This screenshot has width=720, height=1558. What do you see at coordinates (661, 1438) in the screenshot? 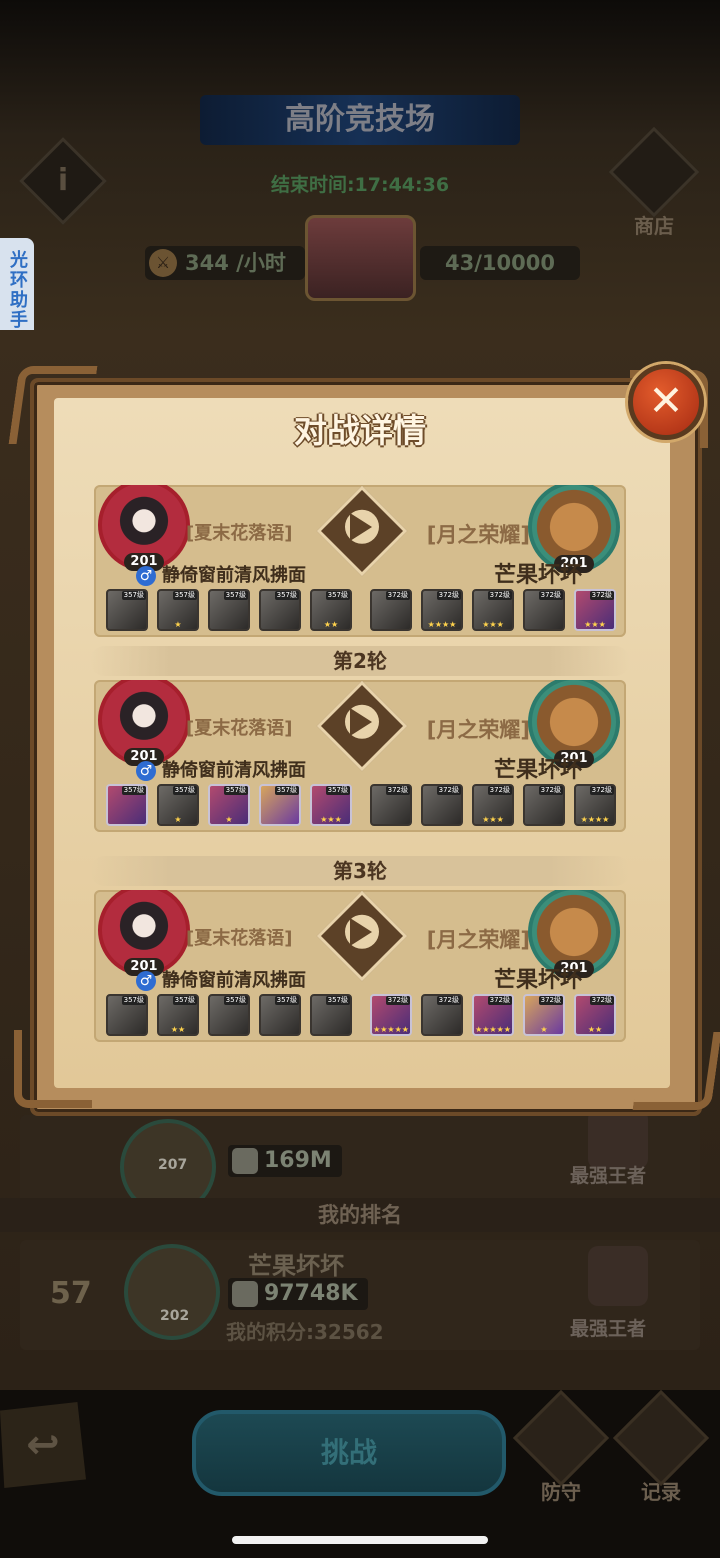
I see `record-icon` at bounding box center [661, 1438].